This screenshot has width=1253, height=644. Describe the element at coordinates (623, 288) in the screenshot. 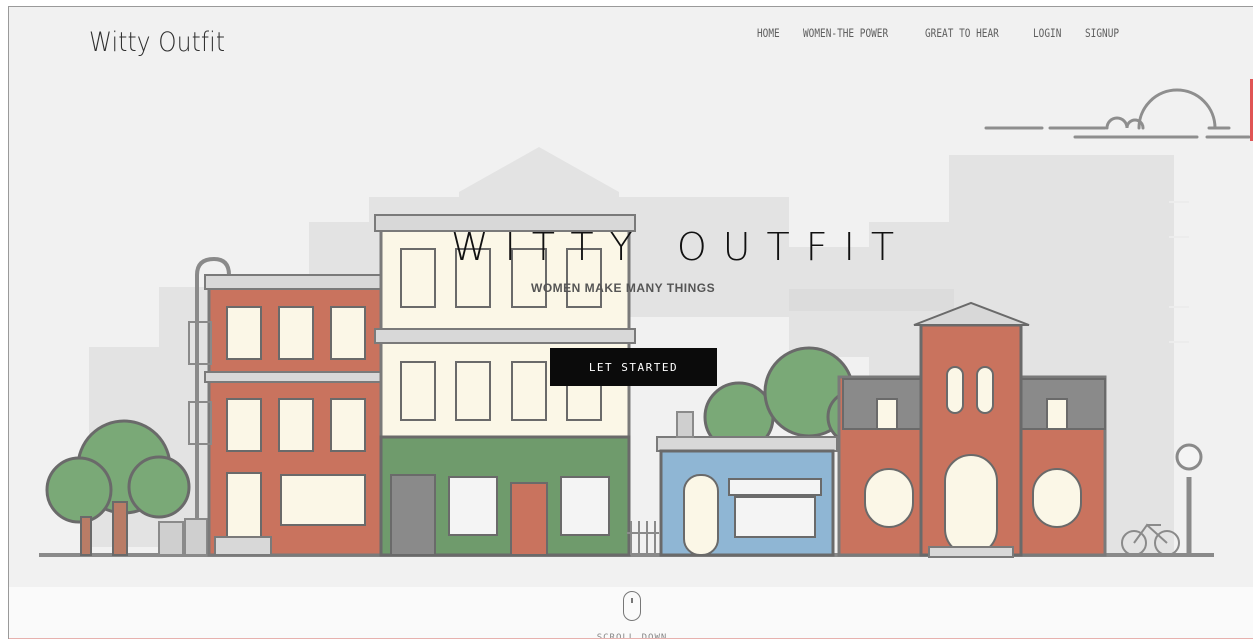

I see `hero-subtitle: WOMEN MAKE MANY THINGS` at that location.